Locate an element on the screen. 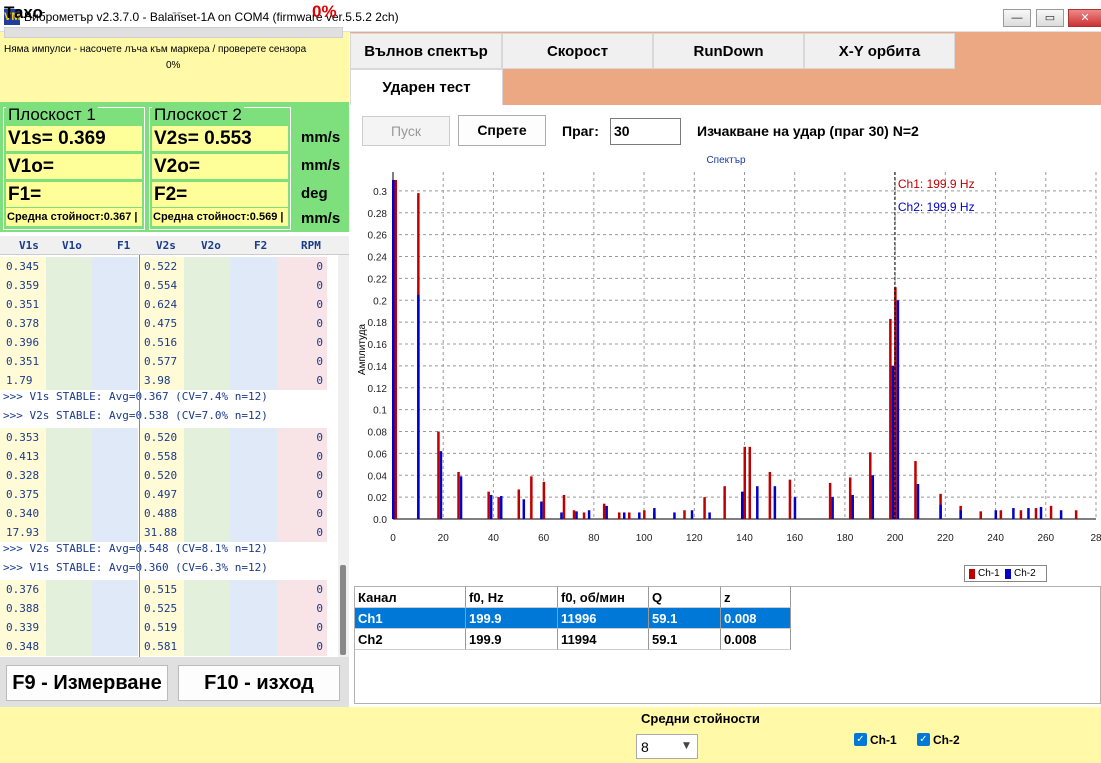 The height and width of the screenshot is (763, 1101). table-row: 0.376 0.515 0 is located at coordinates (169, 589).